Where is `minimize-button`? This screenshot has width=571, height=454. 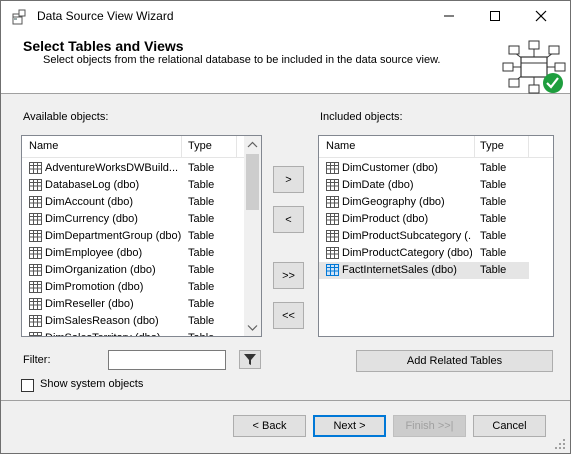 minimize-button is located at coordinates (449, 16).